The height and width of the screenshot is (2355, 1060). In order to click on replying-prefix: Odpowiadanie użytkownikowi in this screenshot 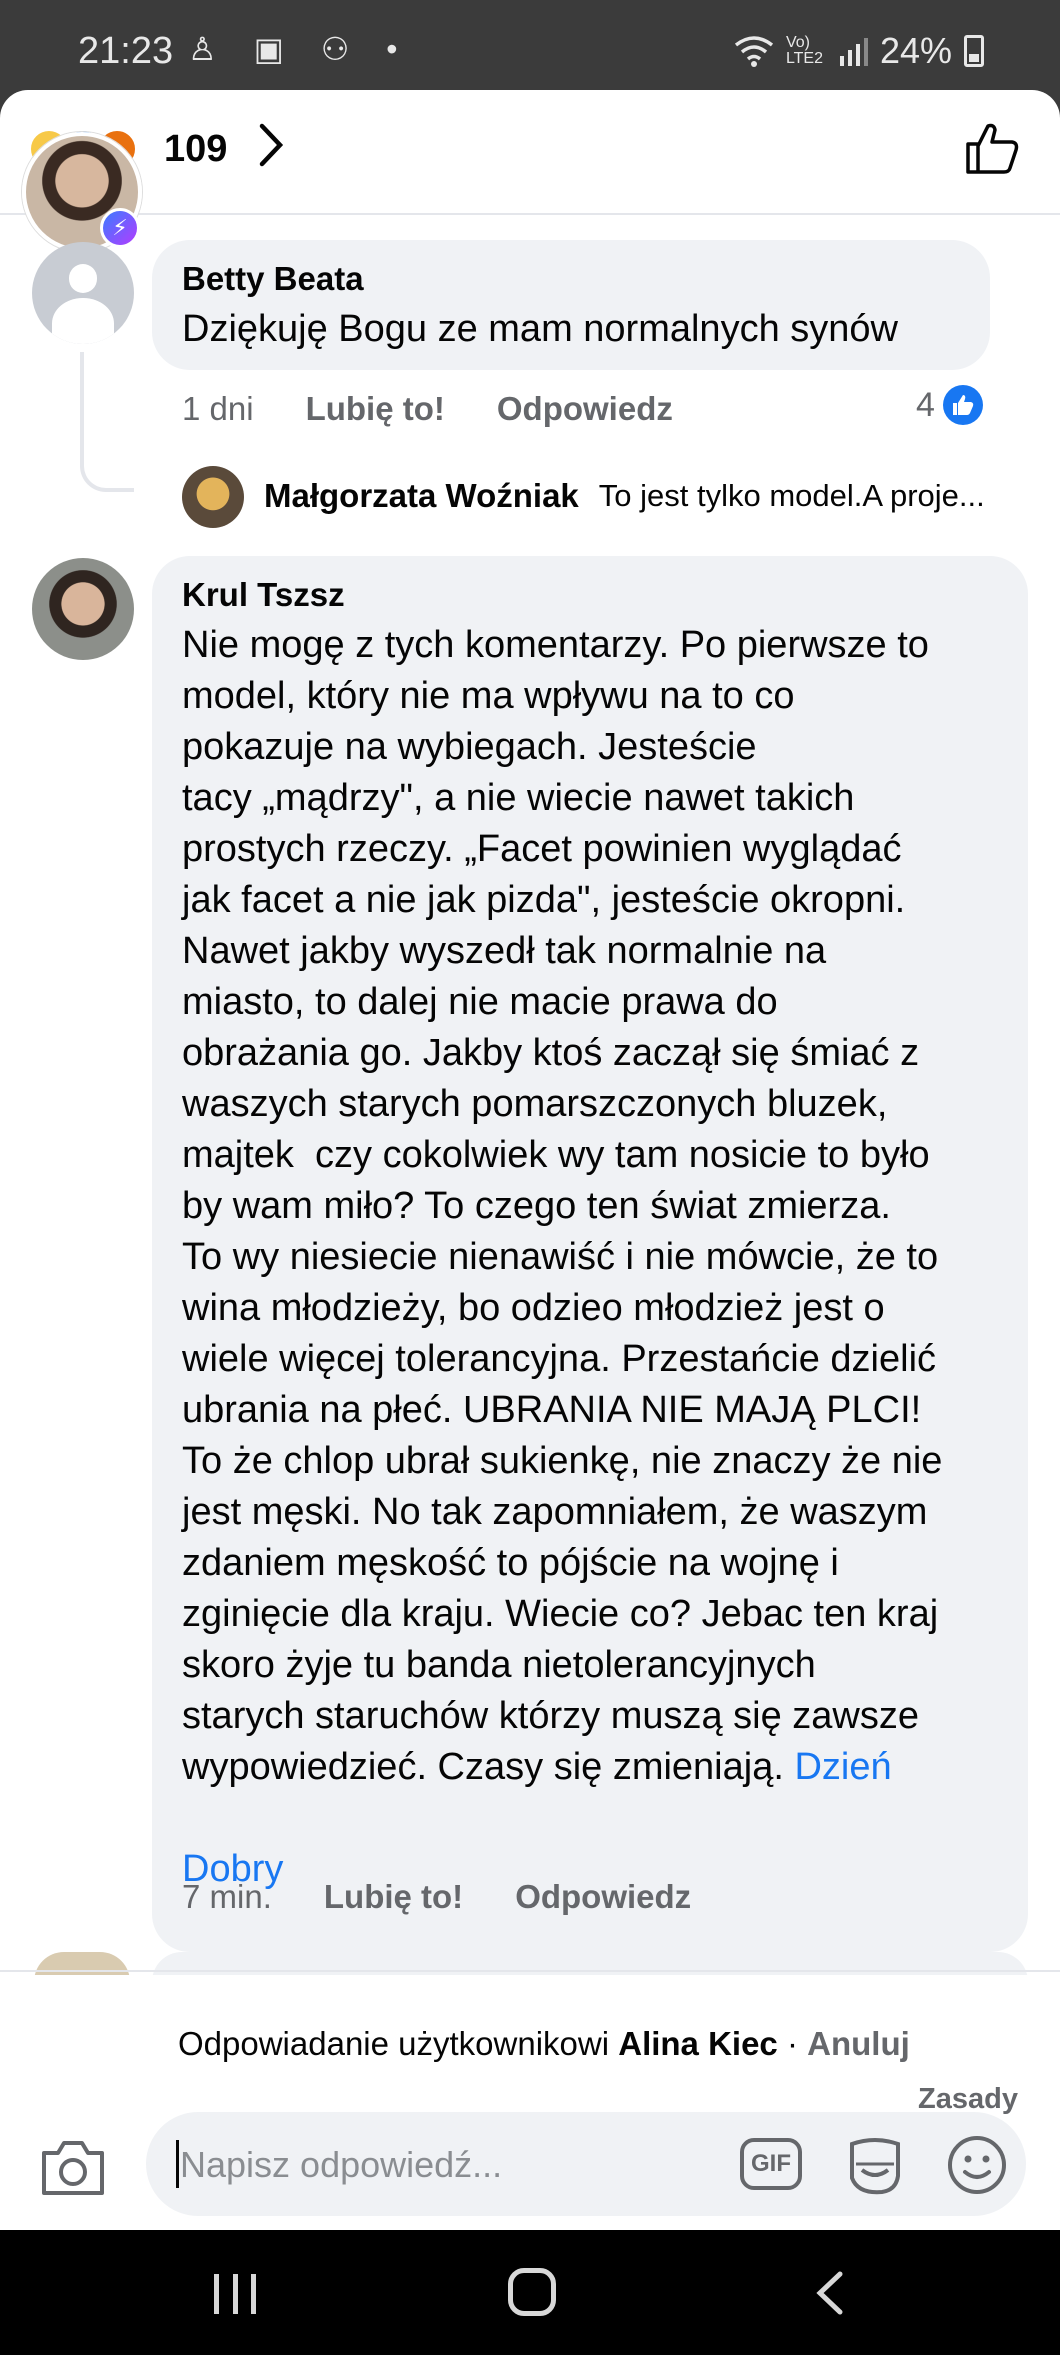, I will do `click(394, 2043)`.